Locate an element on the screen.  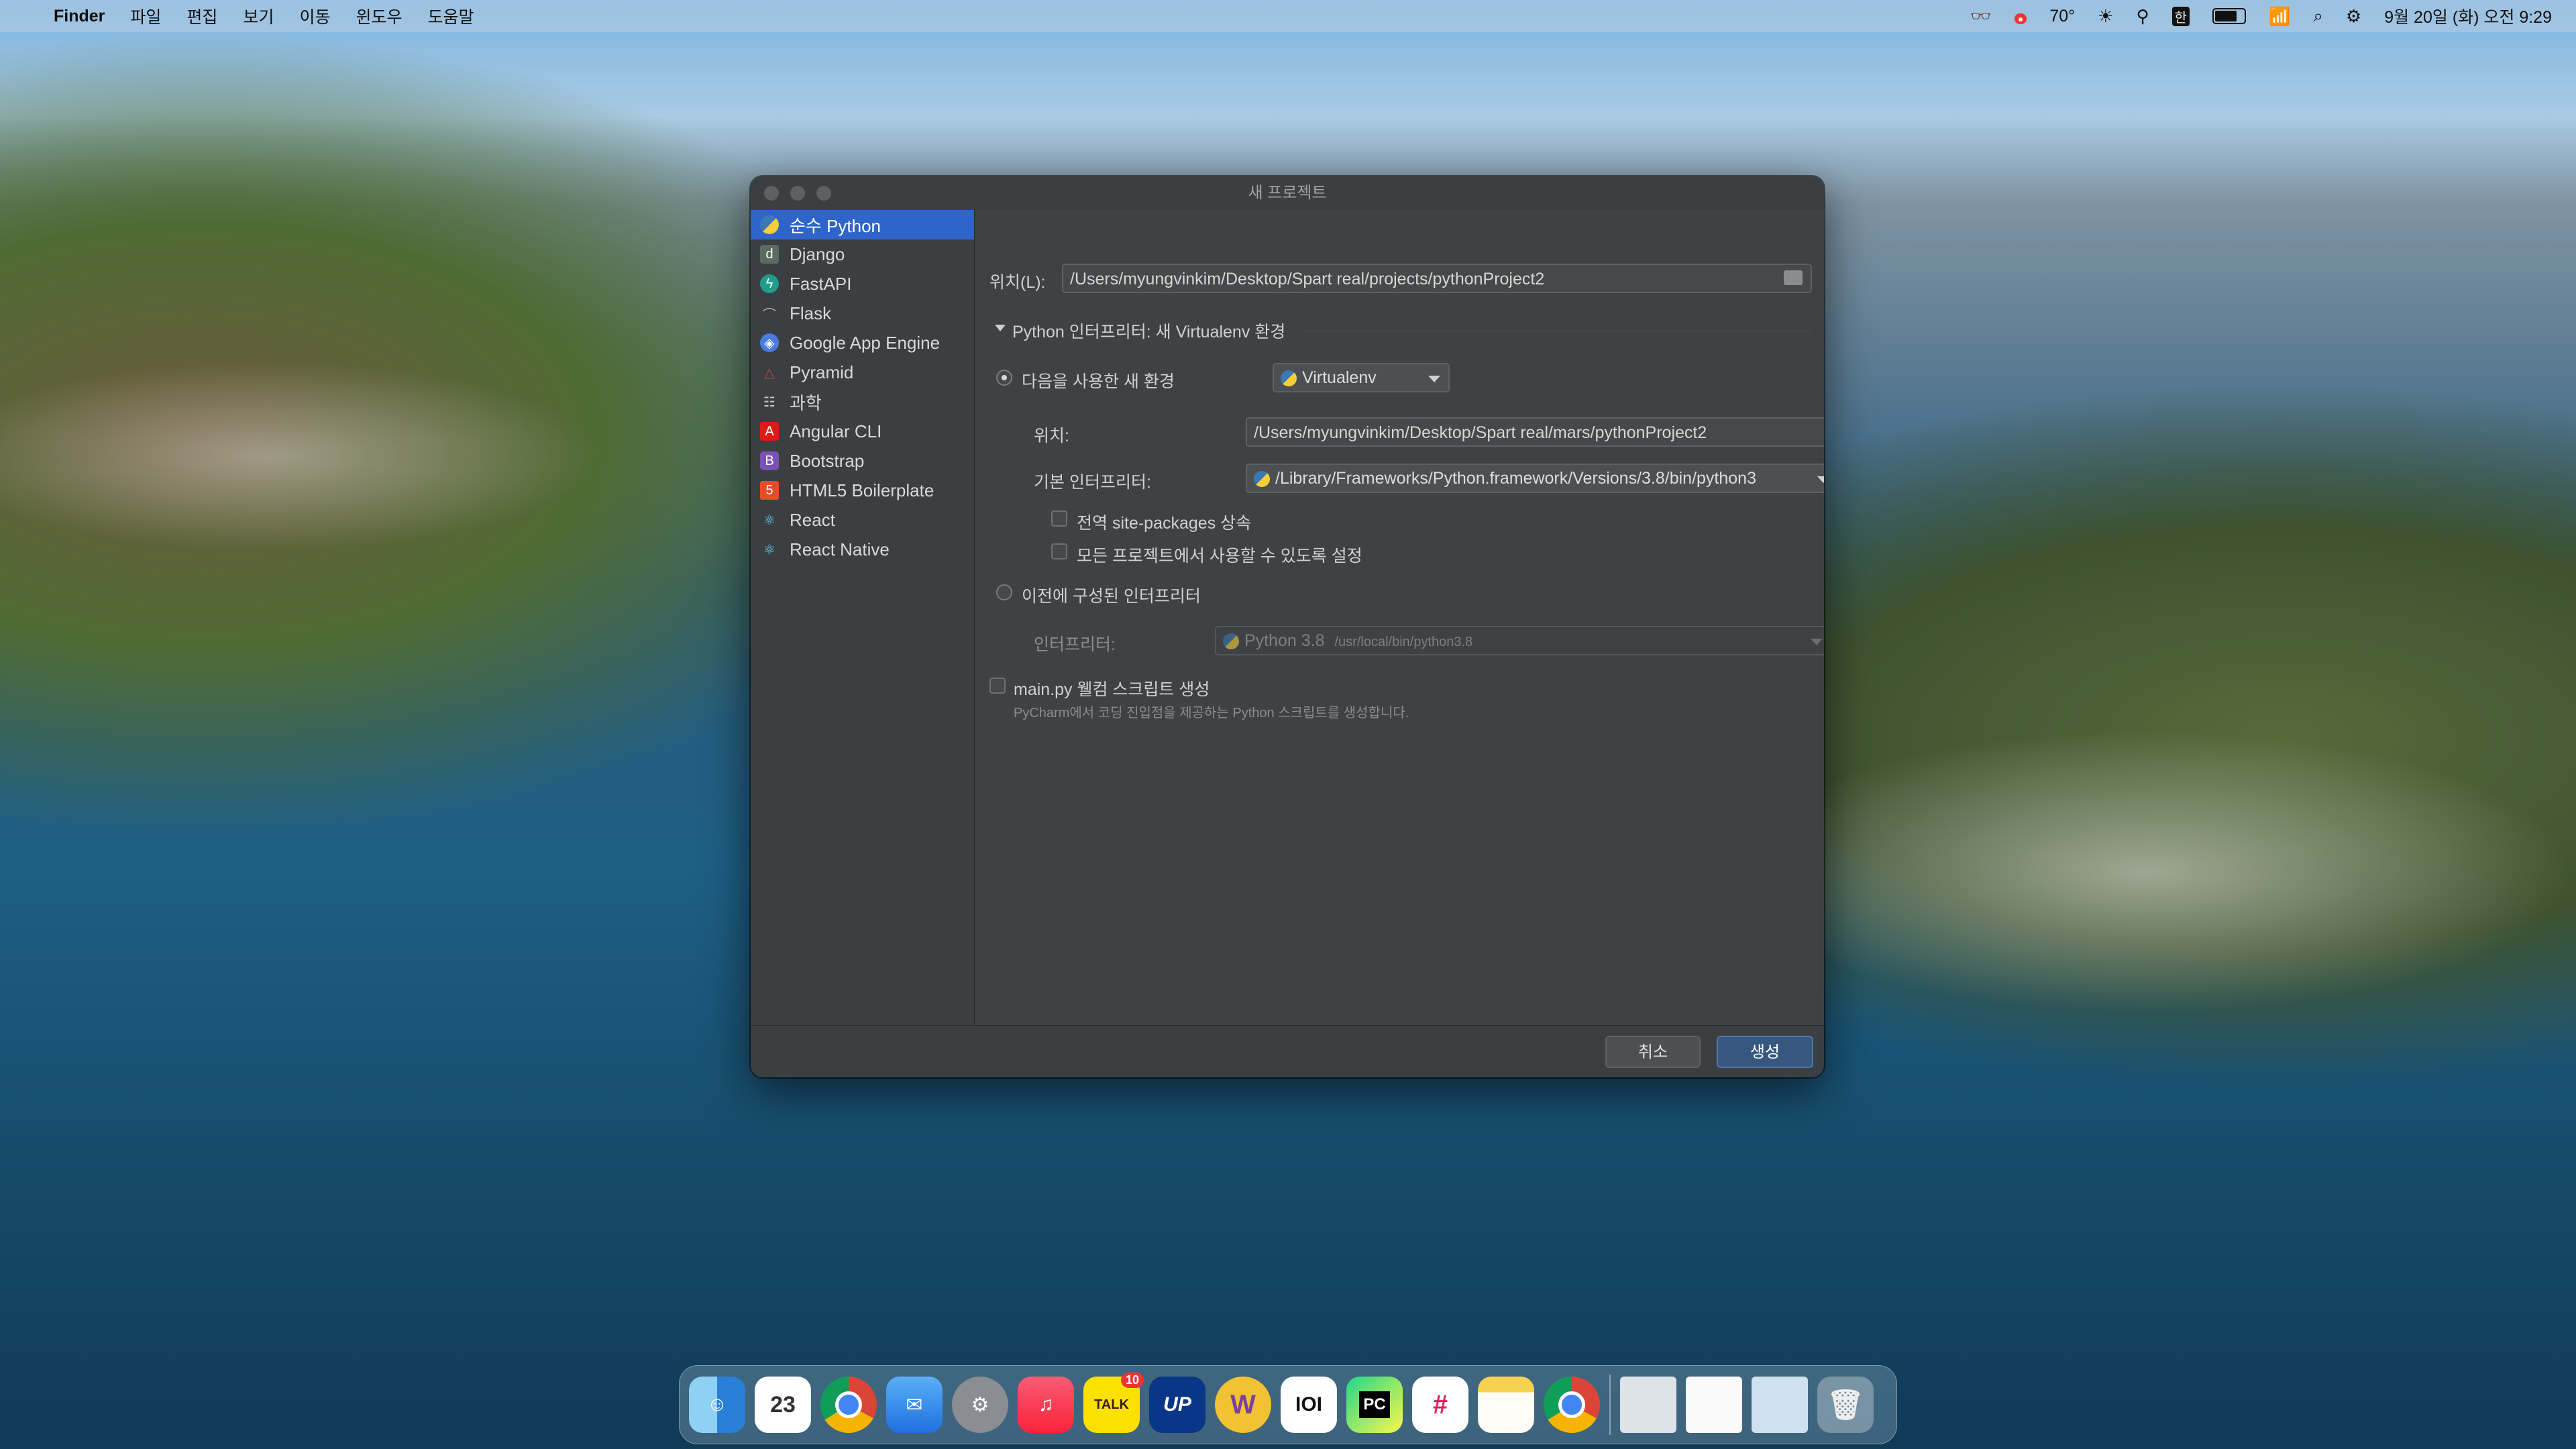
system-preferences-app-icon: ⚙ is located at coordinates (980, 1405).